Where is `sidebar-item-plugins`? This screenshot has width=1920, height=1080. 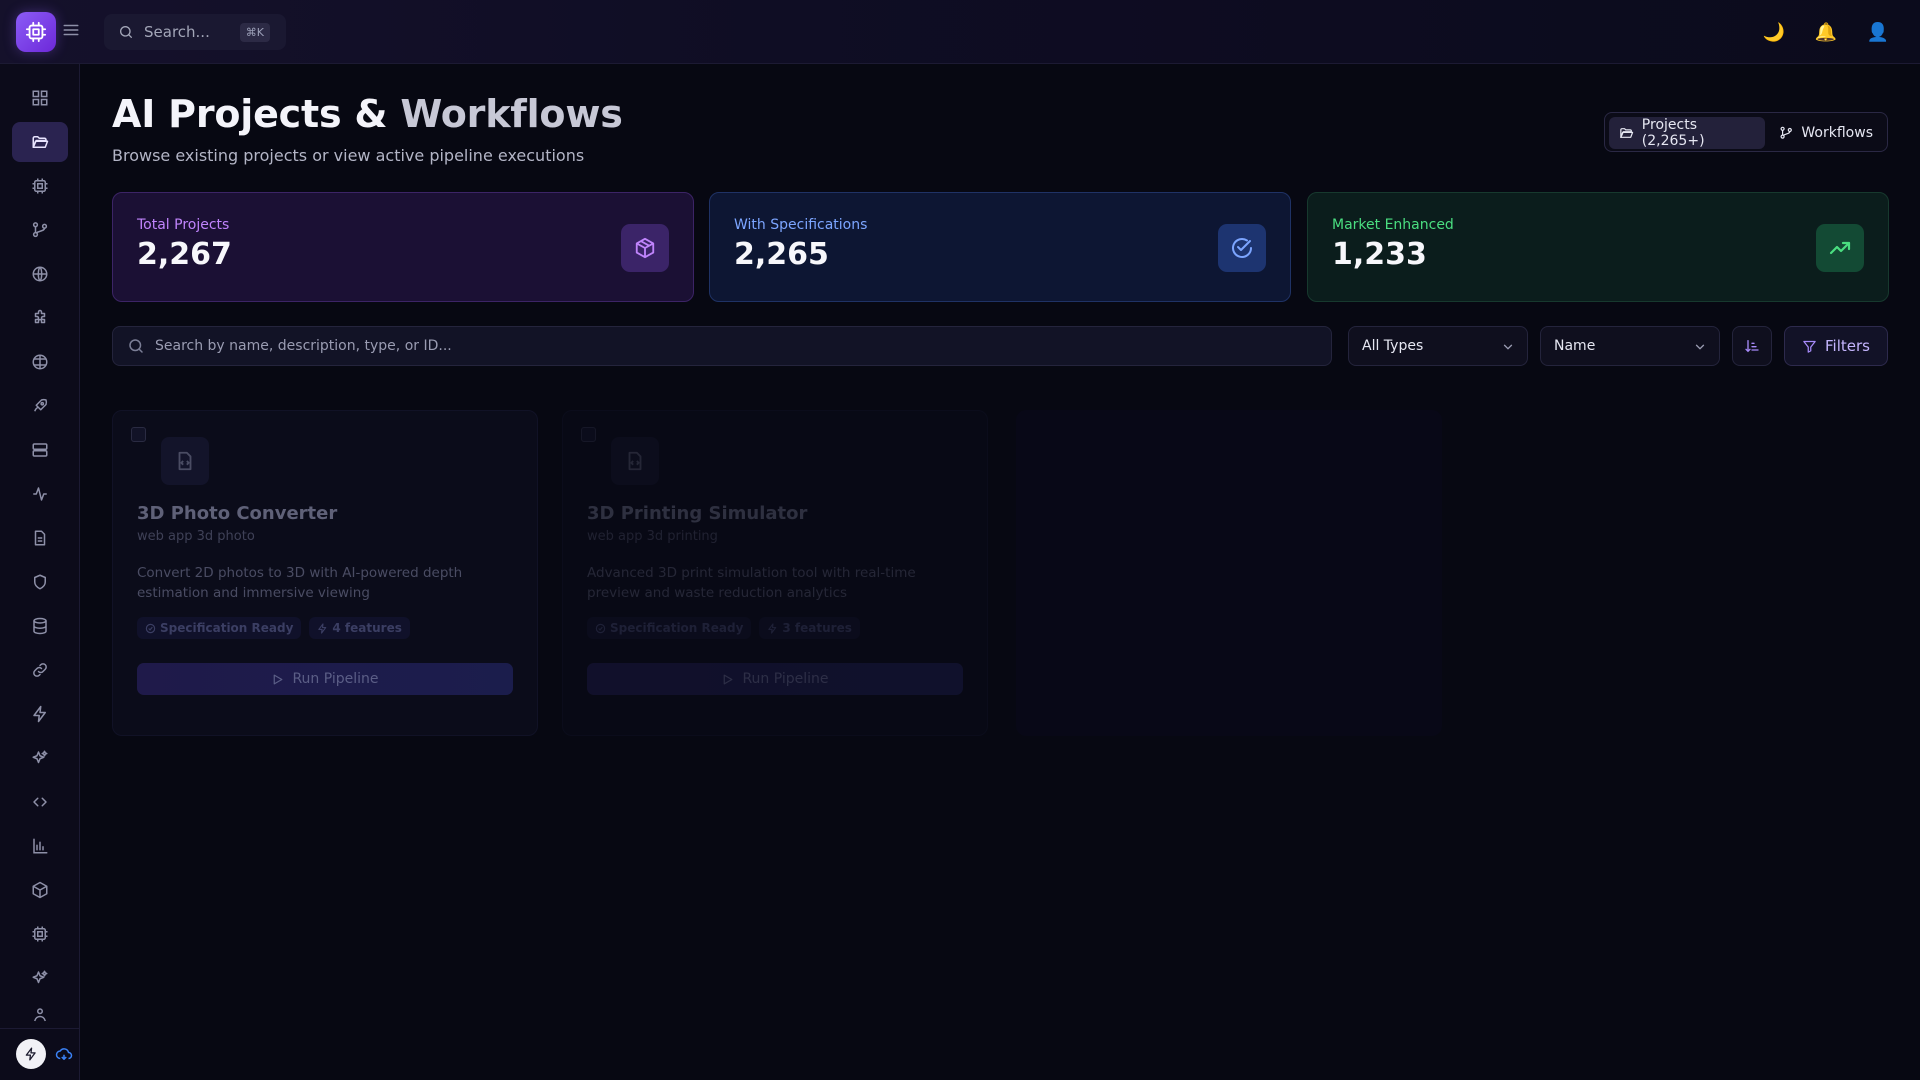
sidebar-item-plugins is located at coordinates (40, 318).